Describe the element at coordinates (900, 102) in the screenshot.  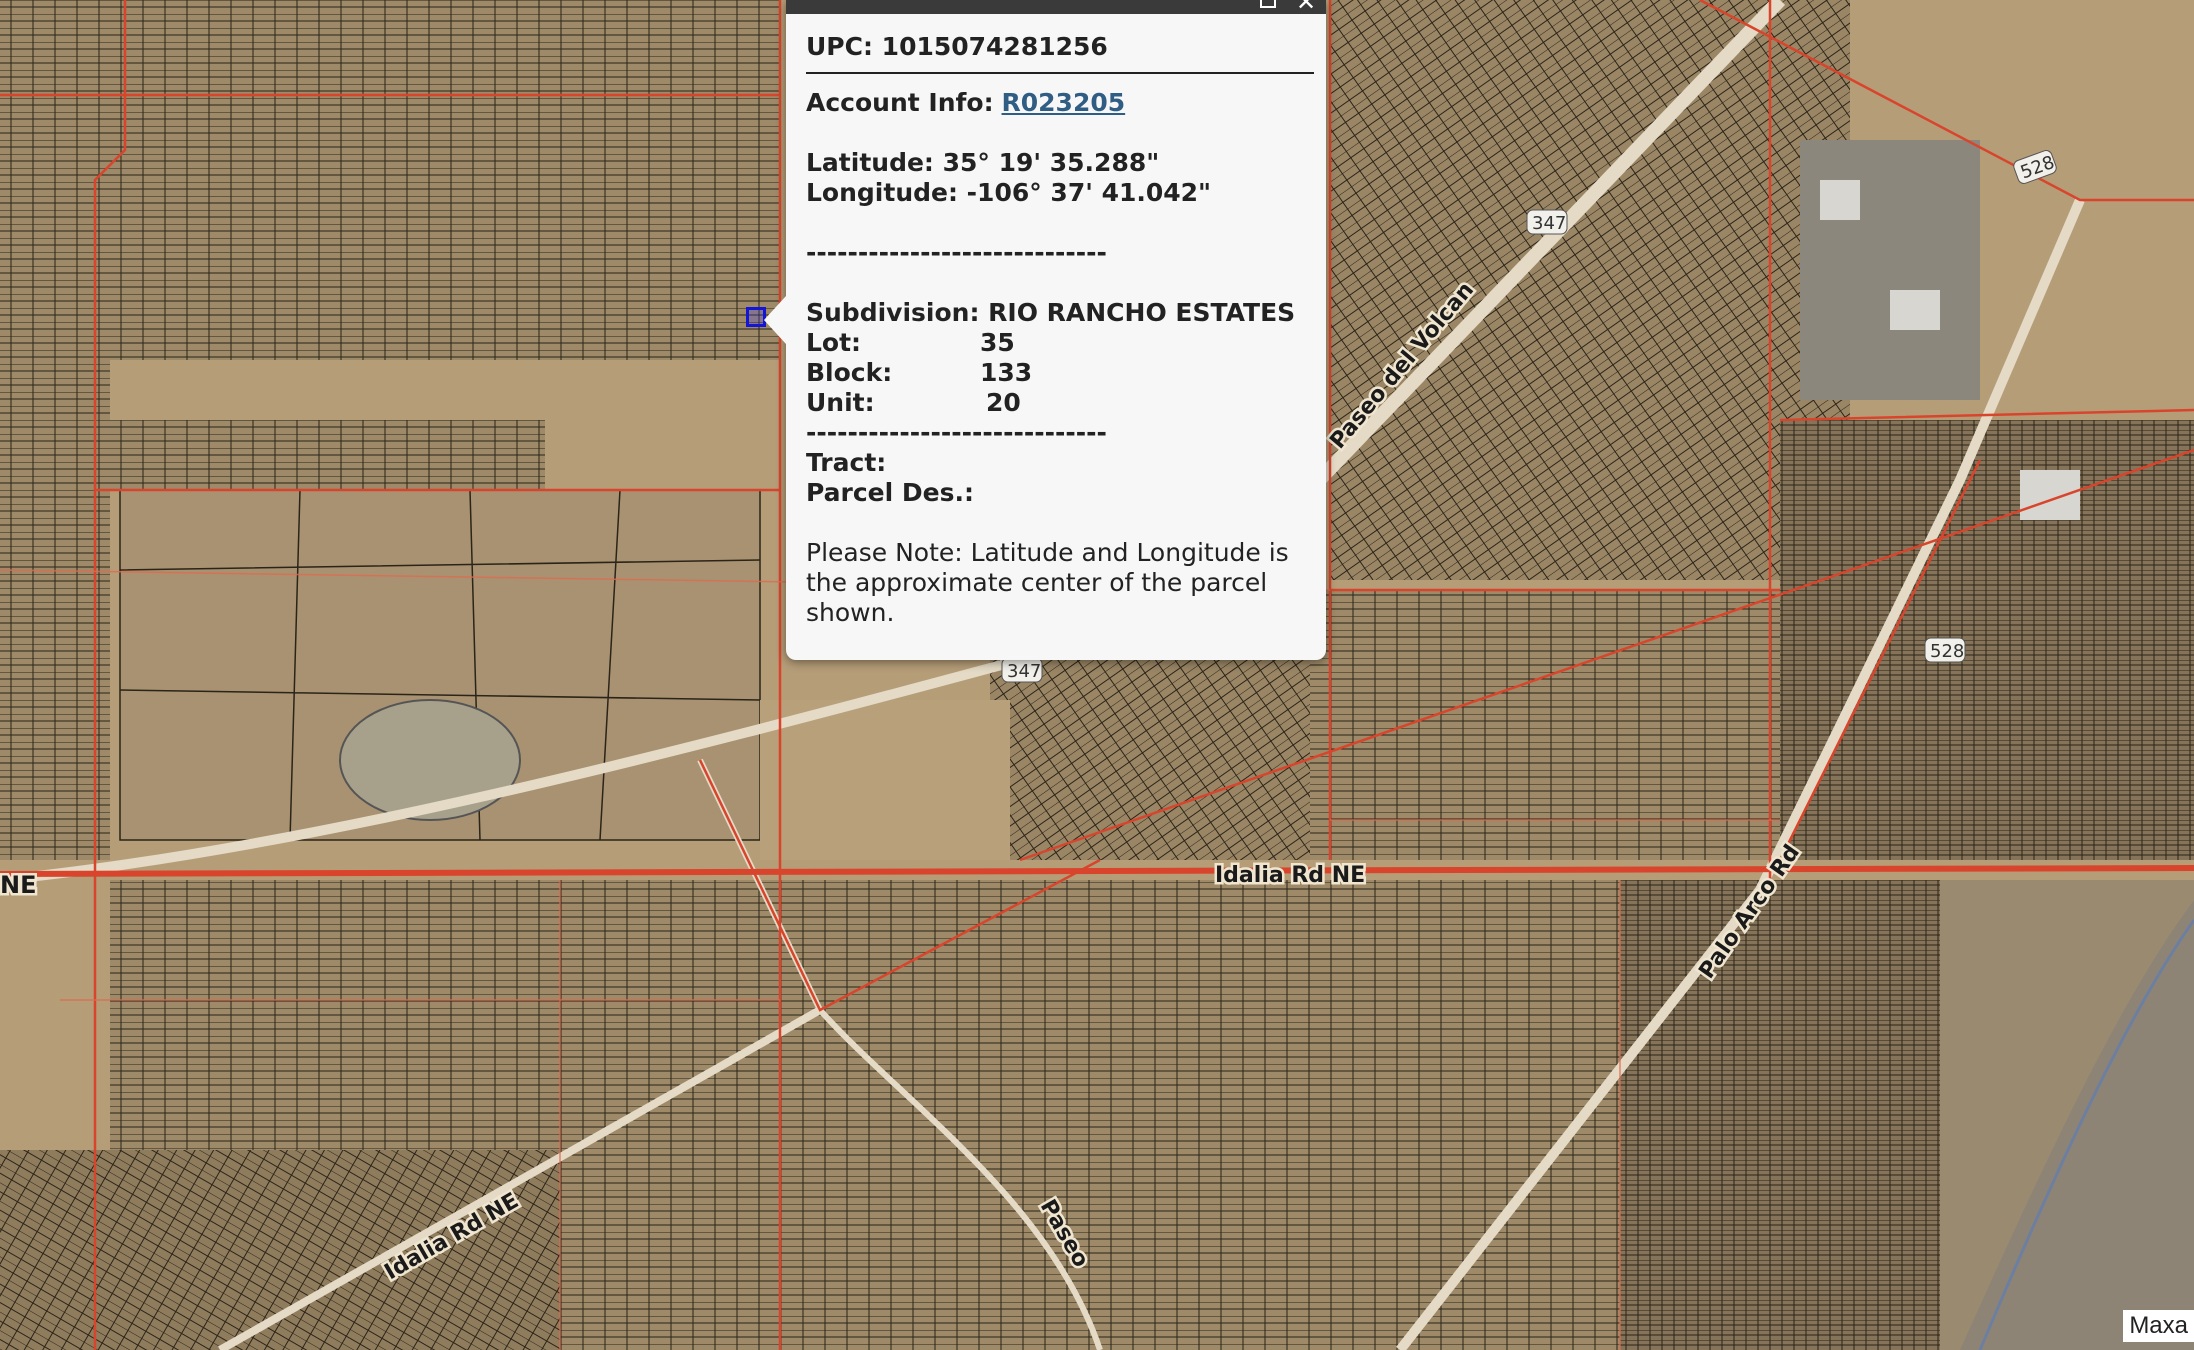
I see `account-label: Account Info:` at that location.